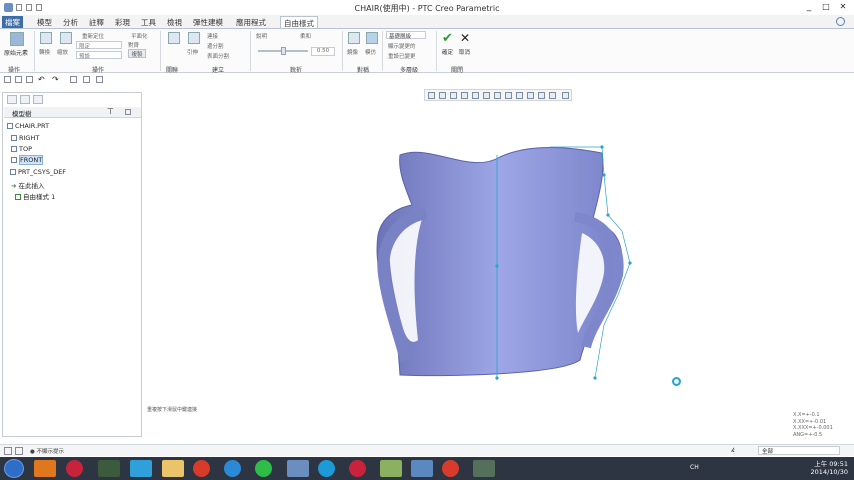 This screenshot has height=480, width=854. I want to click on scope-dropdown: 限定, so click(99, 45).